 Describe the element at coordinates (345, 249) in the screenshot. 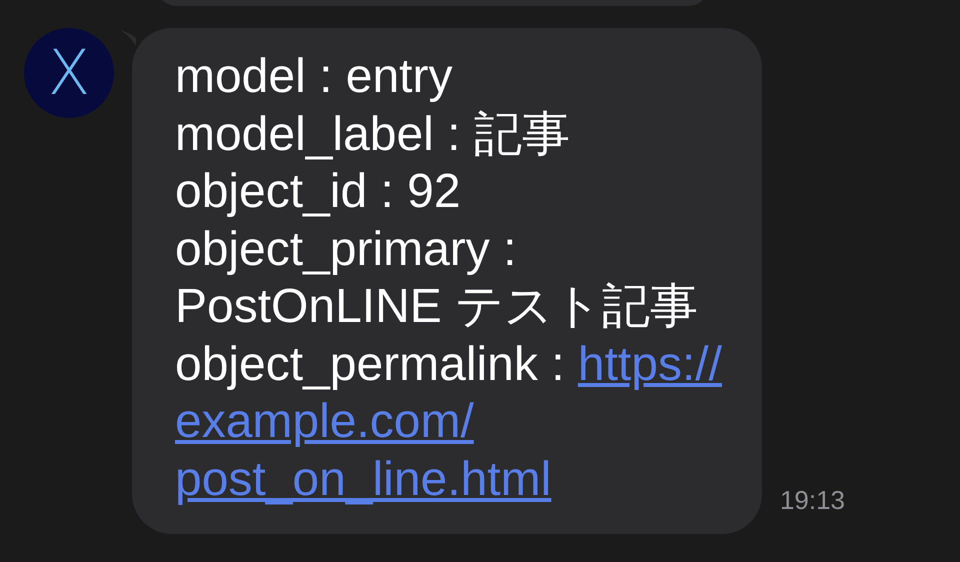

I see `message-text: object_primary :` at that location.